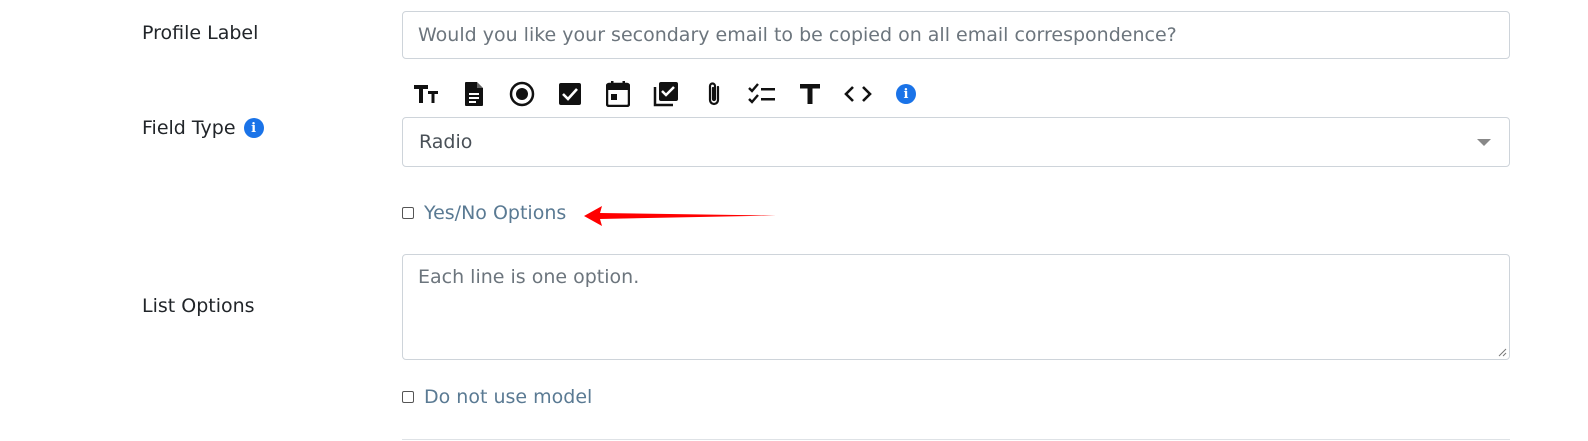  Describe the element at coordinates (956, 142) in the screenshot. I see `field-type-select: Radio` at that location.